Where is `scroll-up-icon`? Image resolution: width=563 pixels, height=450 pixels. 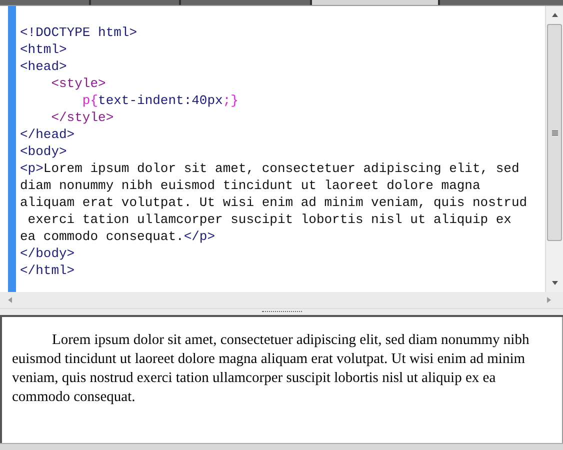 scroll-up-icon is located at coordinates (554, 15).